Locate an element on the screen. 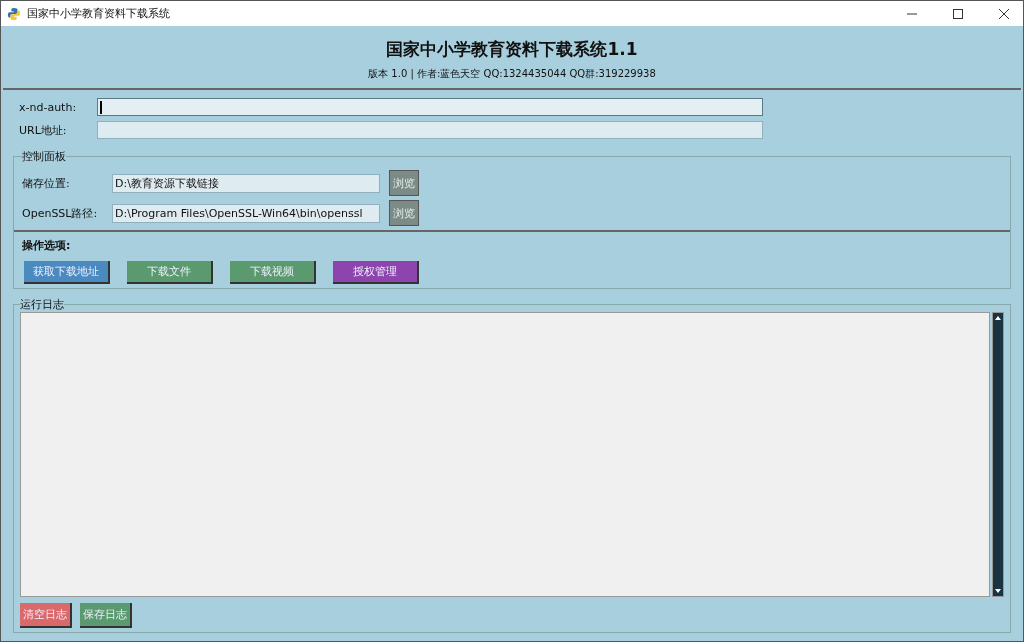 This screenshot has height=642, width=1024. log-button: 清空日志 is located at coordinates (46, 615).